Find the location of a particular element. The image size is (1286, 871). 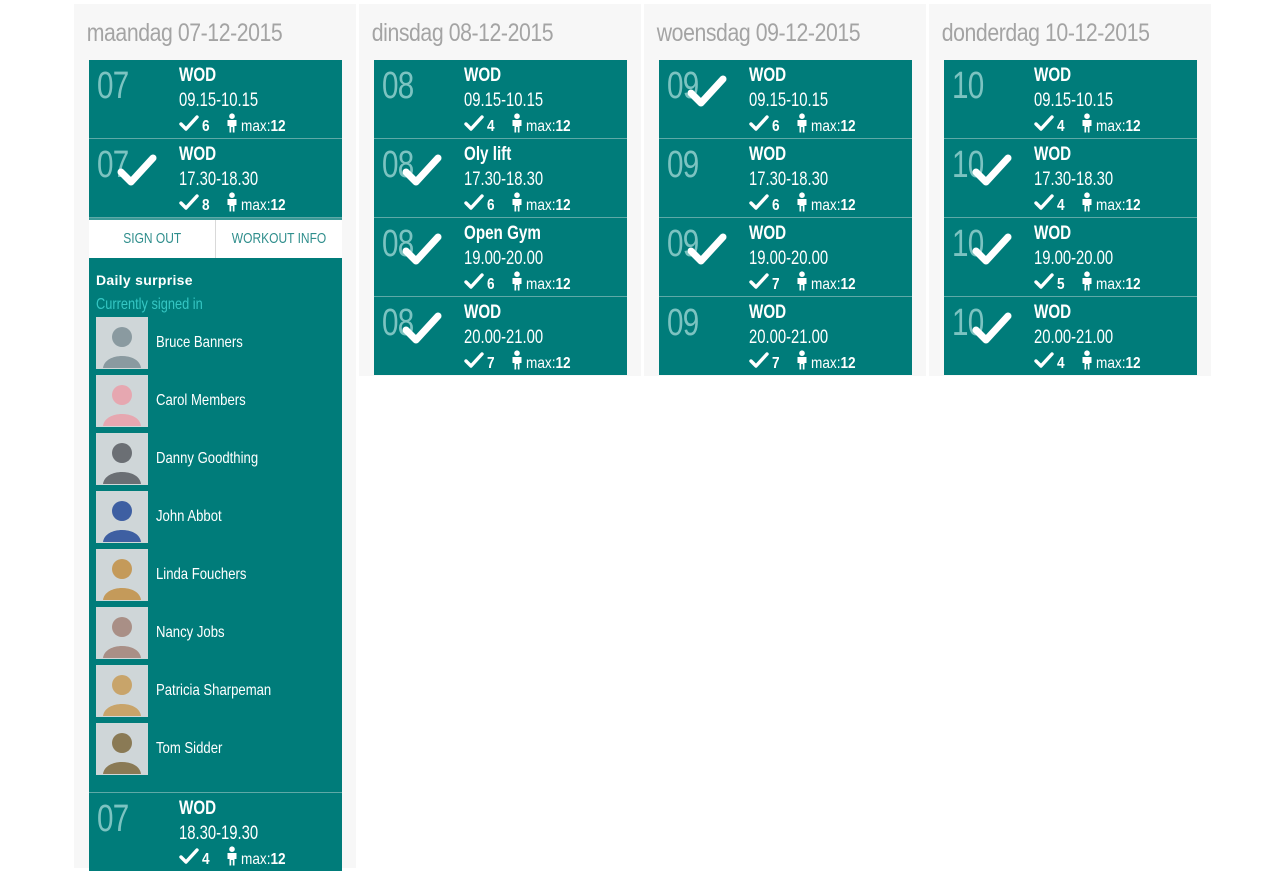

workout-info-button: WORKOUT INFO is located at coordinates (279, 239).